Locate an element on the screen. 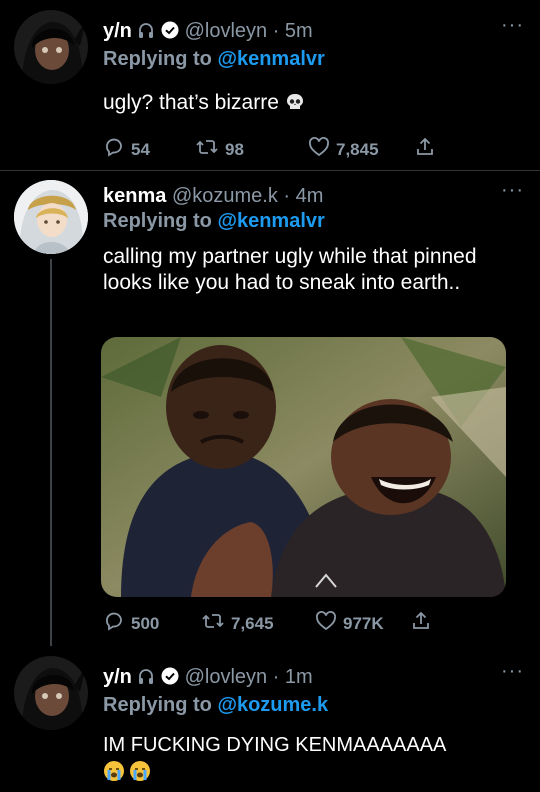  crying-emoji-row is located at coordinates (127, 773).